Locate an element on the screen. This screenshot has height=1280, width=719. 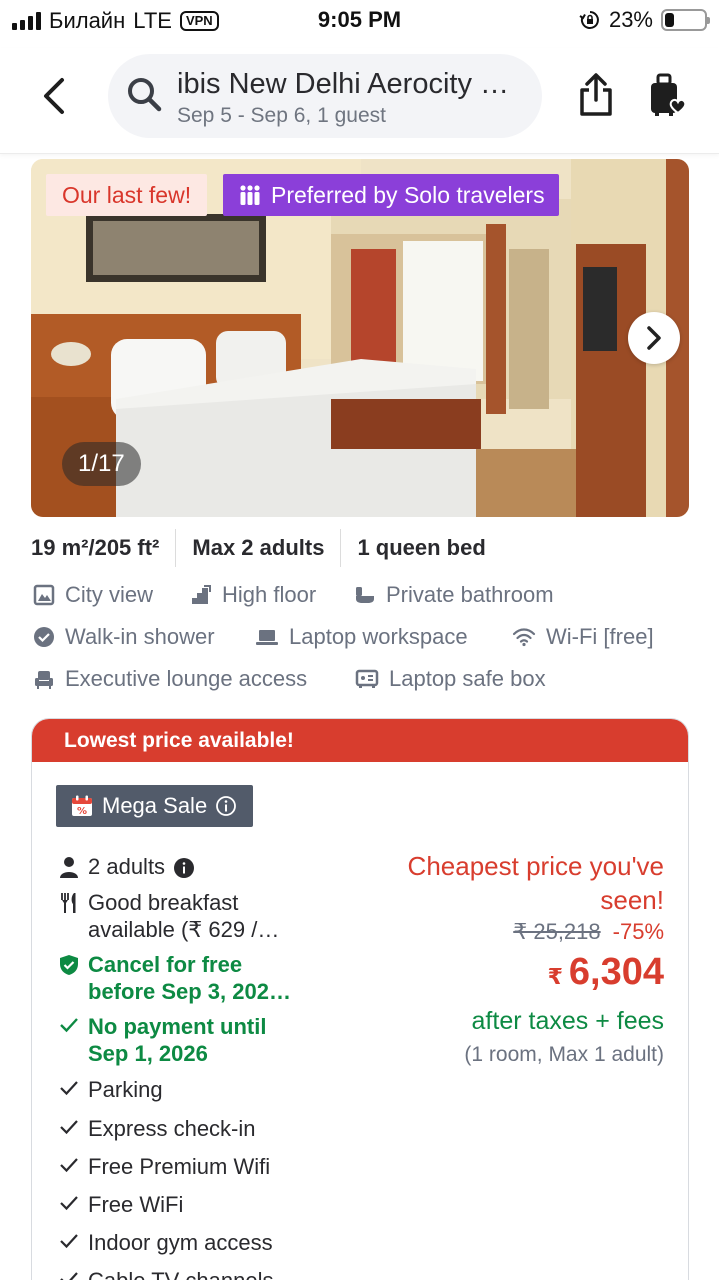
hotel-name: ibis New Delhi Aerocity Hotel is located at coordinates (353, 84).